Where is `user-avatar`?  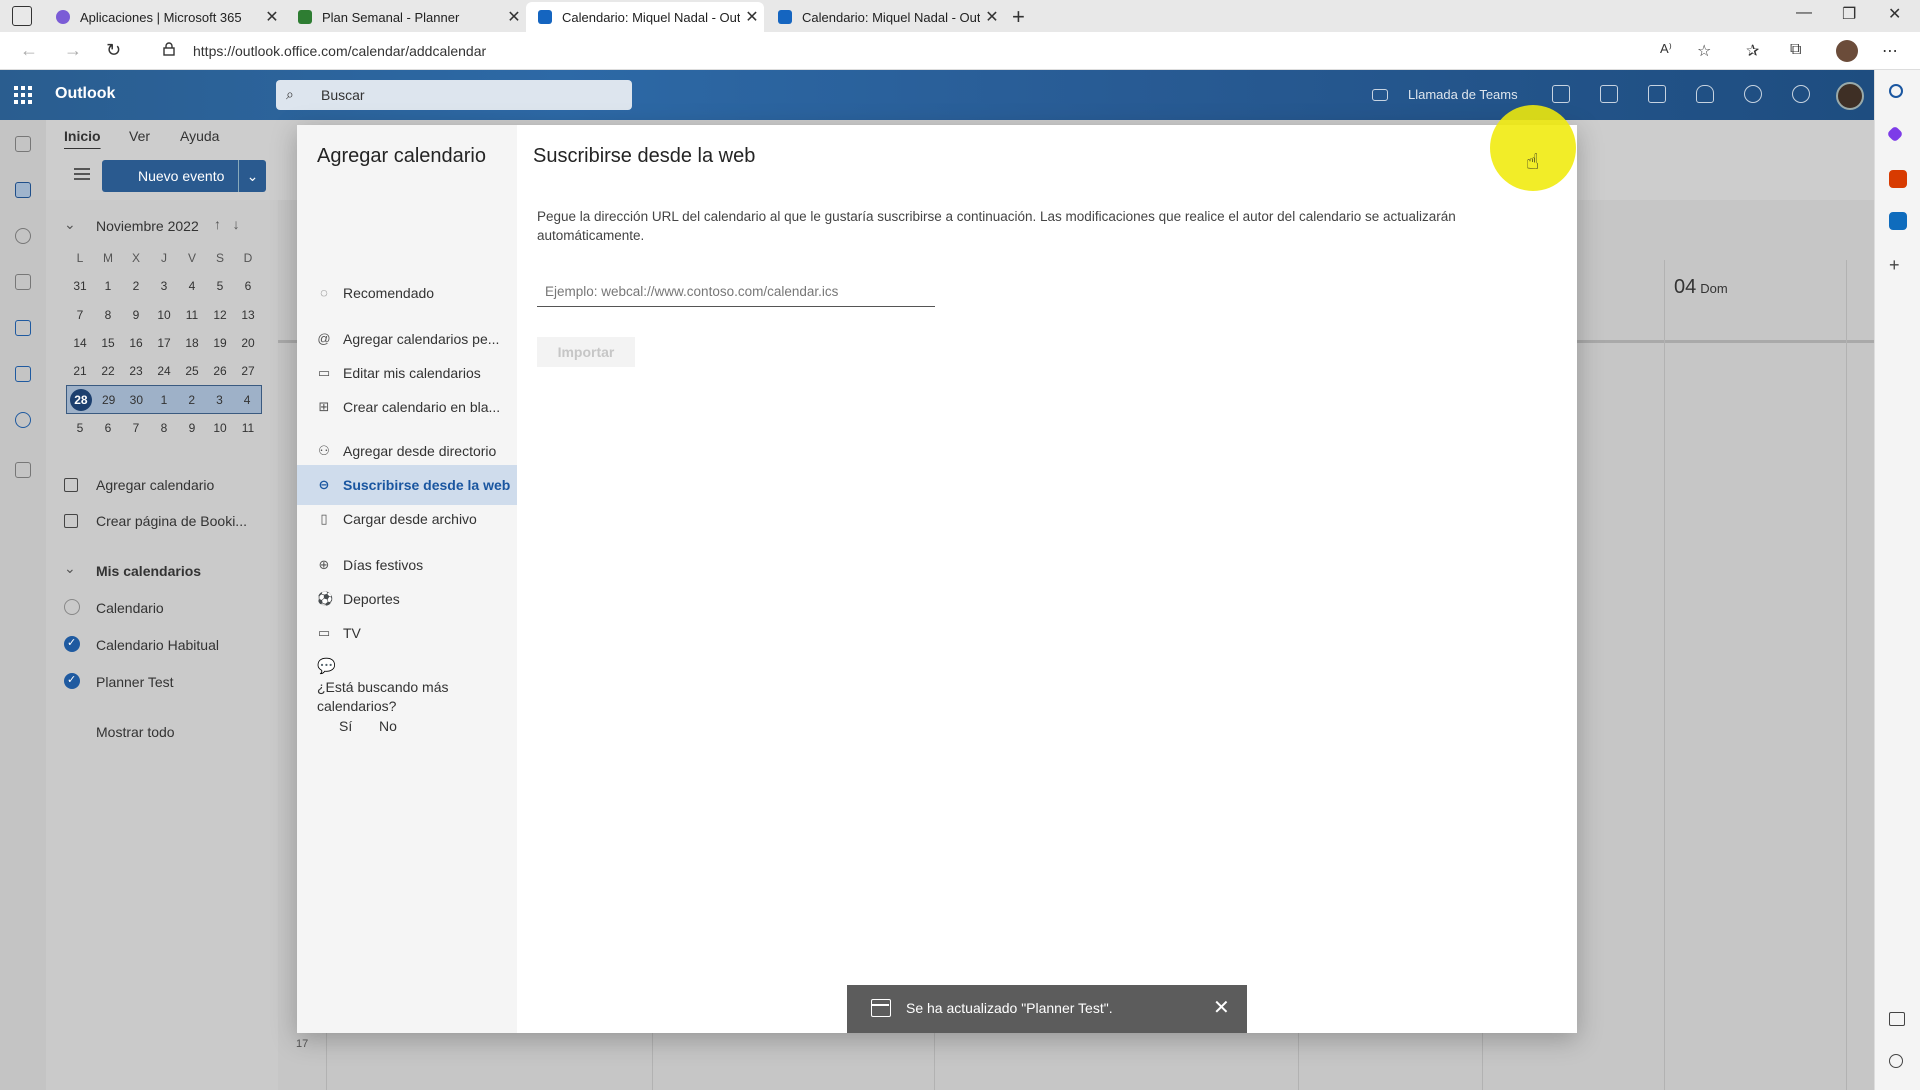
user-avatar is located at coordinates (1850, 96).